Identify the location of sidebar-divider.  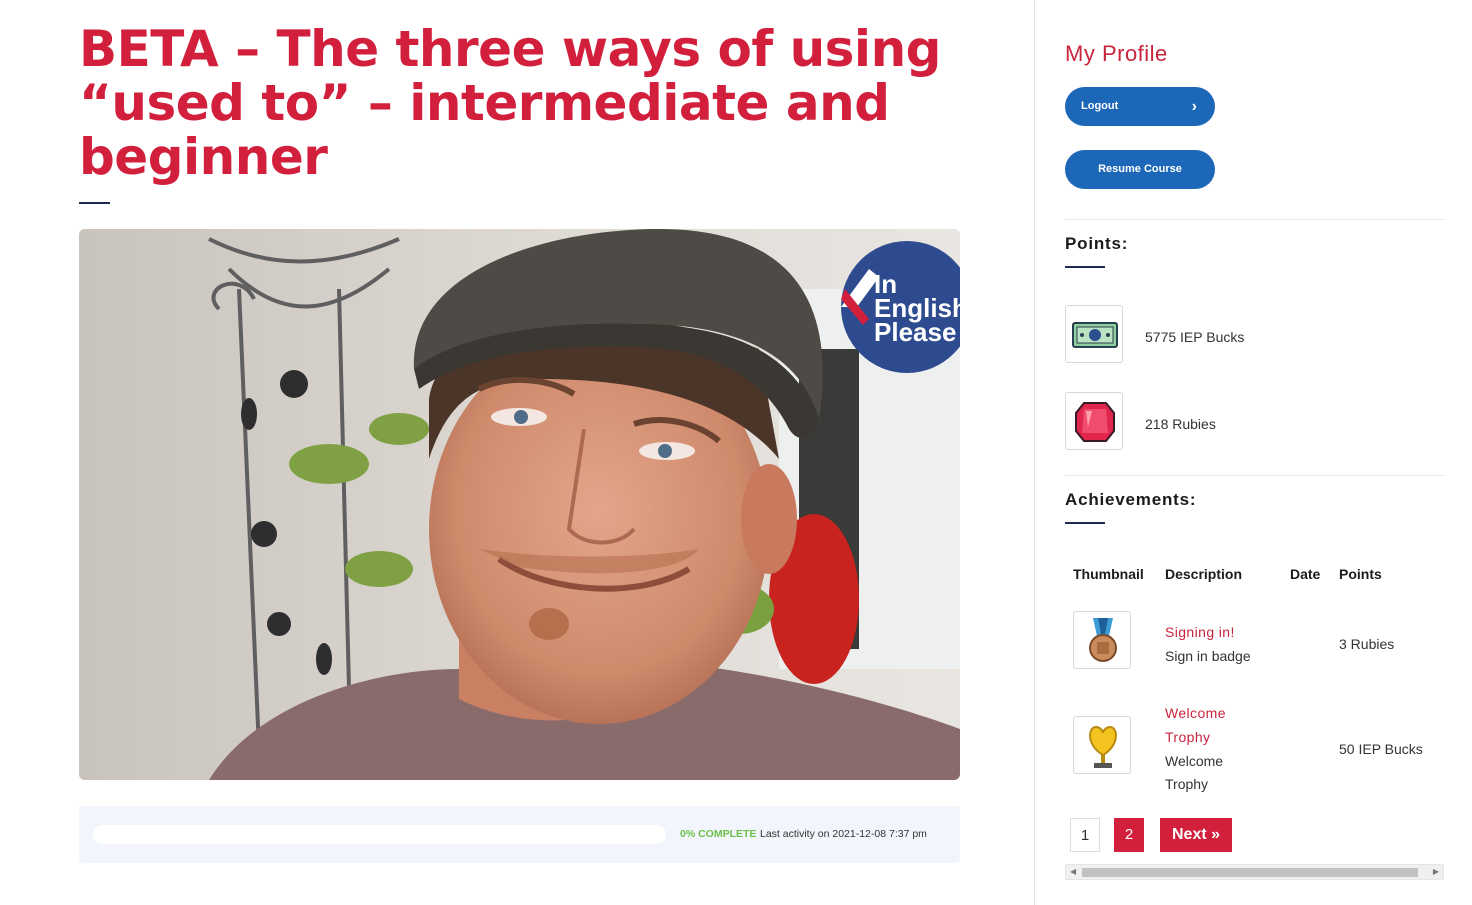
(1034, 452).